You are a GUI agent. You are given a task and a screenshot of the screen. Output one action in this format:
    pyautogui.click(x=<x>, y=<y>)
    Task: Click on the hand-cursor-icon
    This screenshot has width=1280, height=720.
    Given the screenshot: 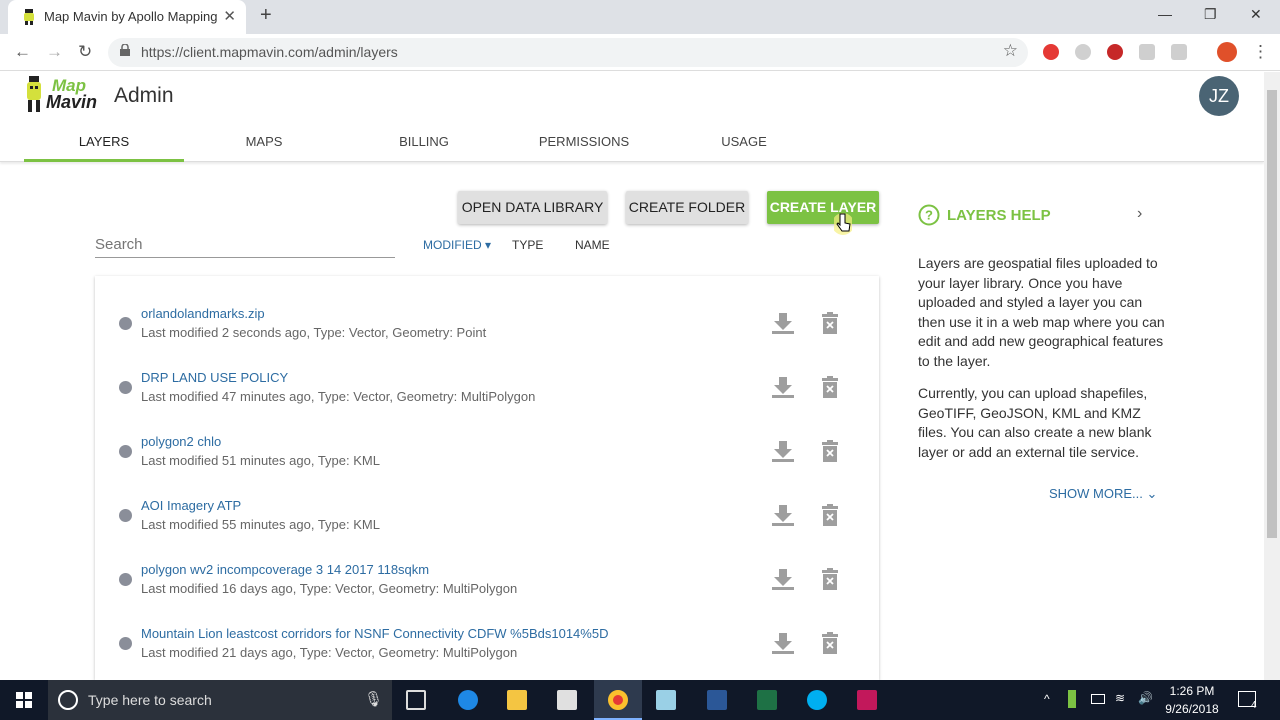 What is the action you would take?
    pyautogui.click(x=843, y=224)
    